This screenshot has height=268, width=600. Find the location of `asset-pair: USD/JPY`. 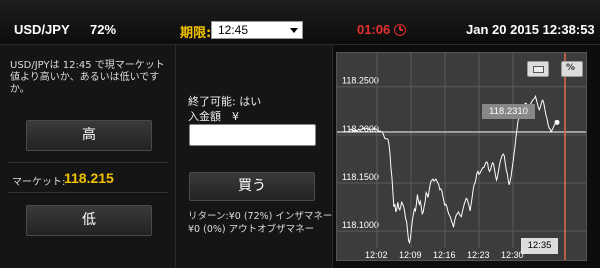

asset-pair: USD/JPY is located at coordinates (42, 29).